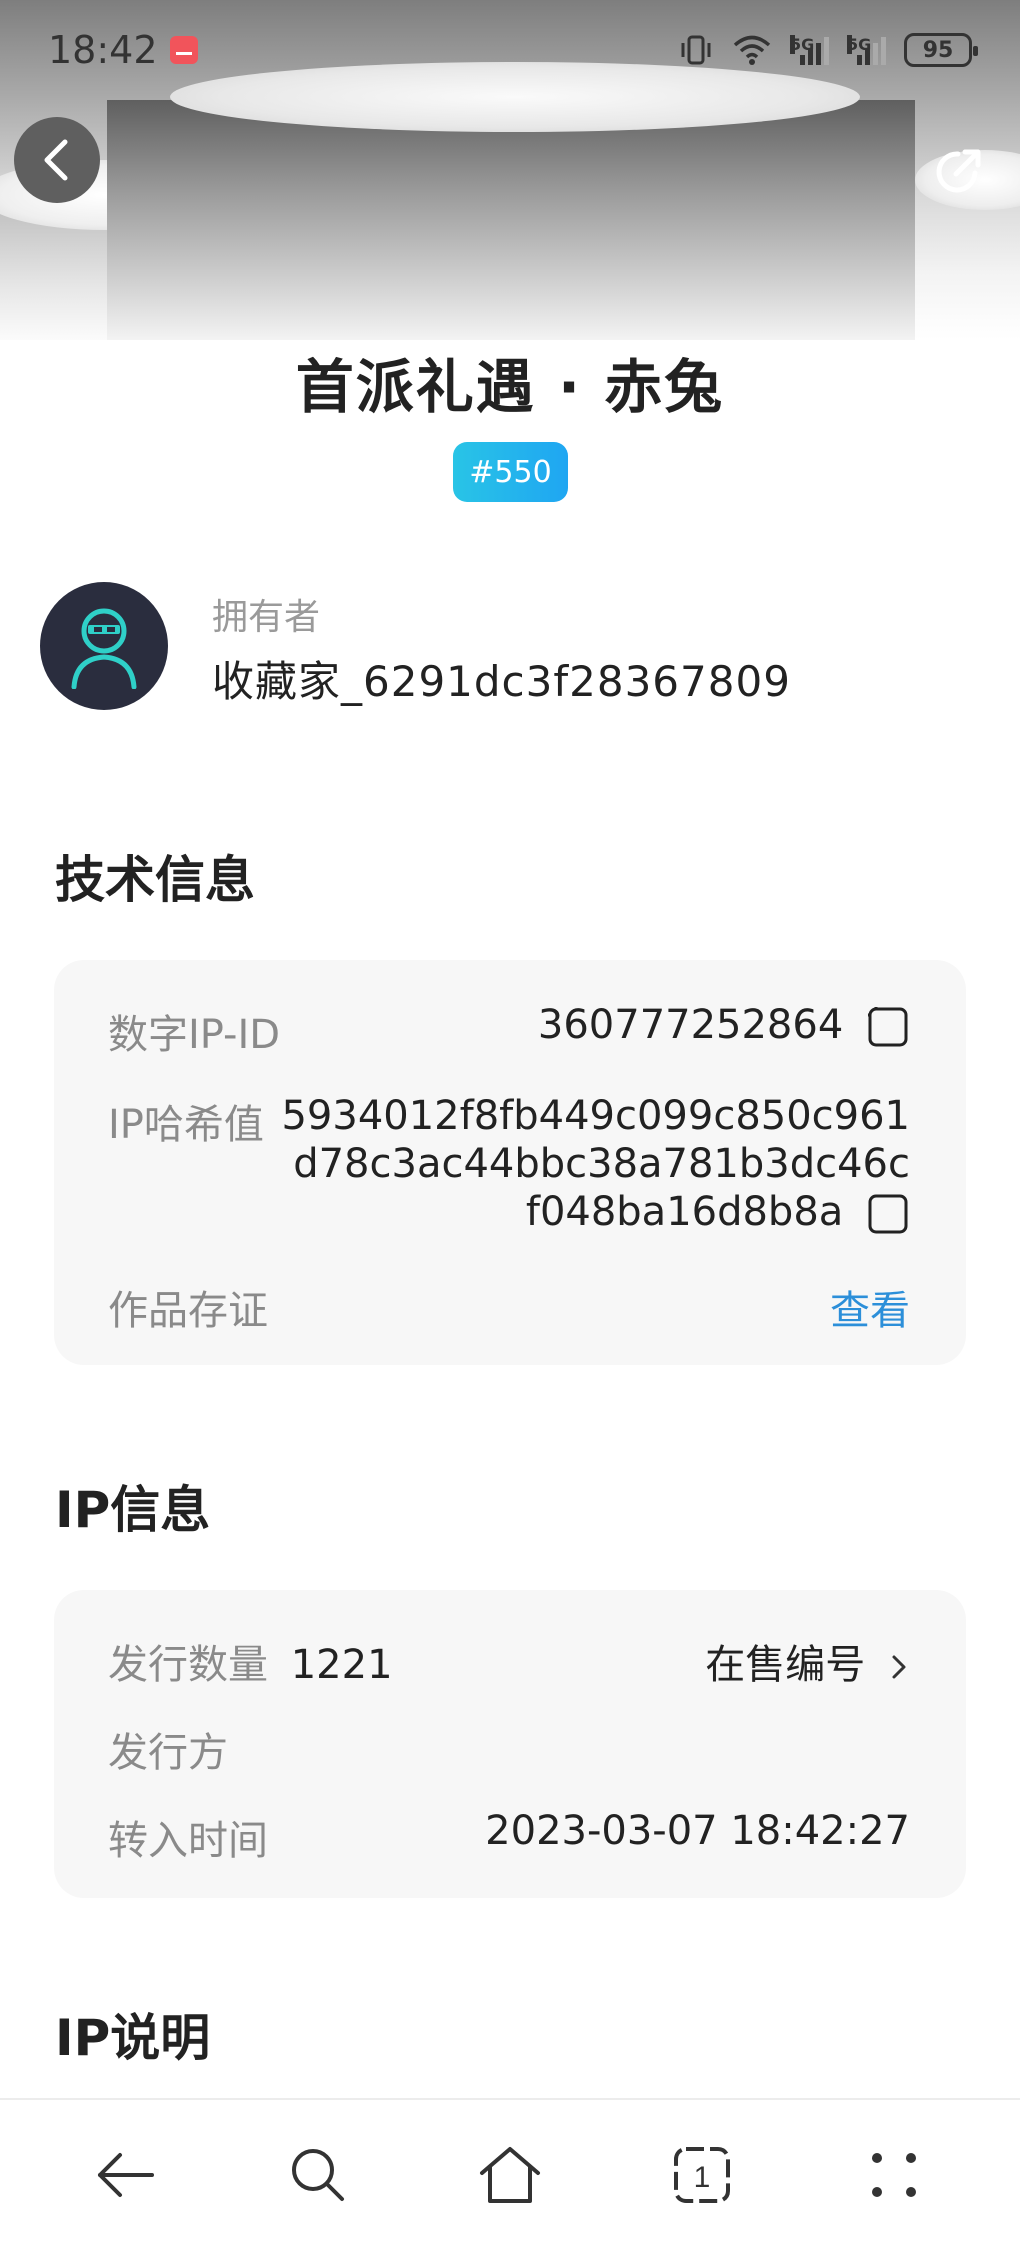 The width and height of the screenshot is (1020, 2250). What do you see at coordinates (702, 2177) in the screenshot?
I see `tabs-count: 1` at bounding box center [702, 2177].